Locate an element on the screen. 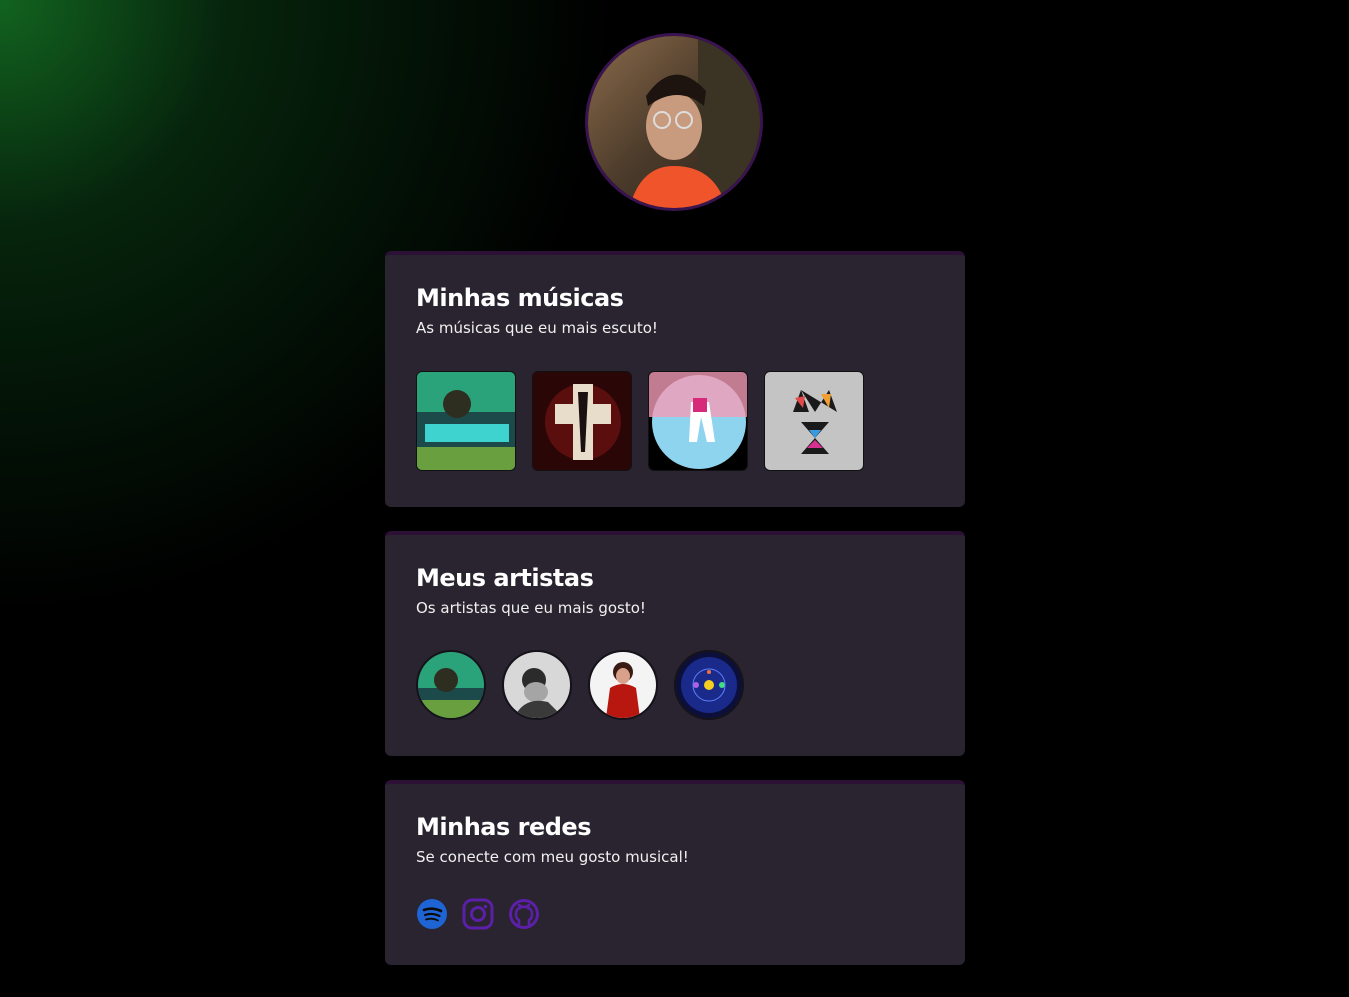 This screenshot has height=997, width=1349. artists-subtitle: Os artistas que eu mais gosto! is located at coordinates (531, 608).